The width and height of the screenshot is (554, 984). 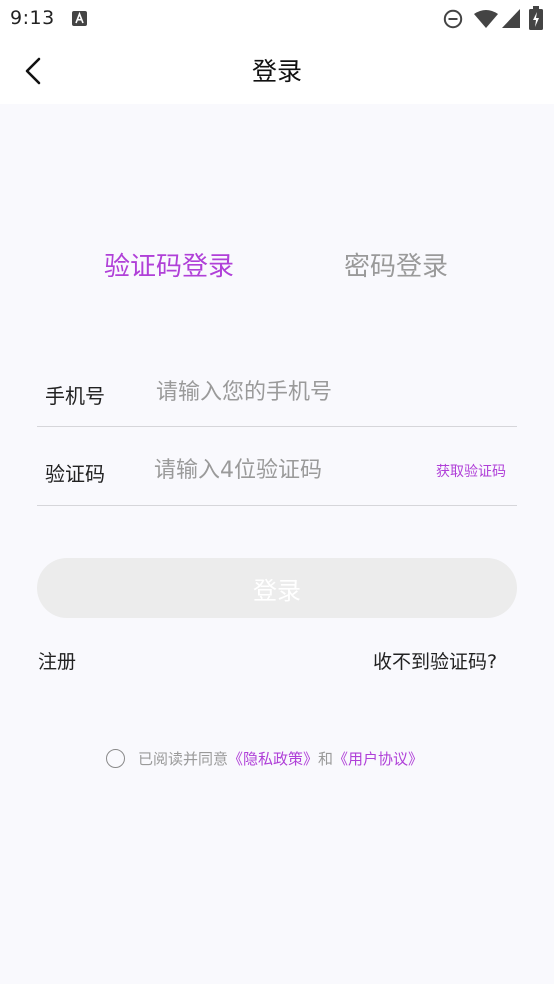 I want to click on register-link: 注册, so click(x=57, y=660).